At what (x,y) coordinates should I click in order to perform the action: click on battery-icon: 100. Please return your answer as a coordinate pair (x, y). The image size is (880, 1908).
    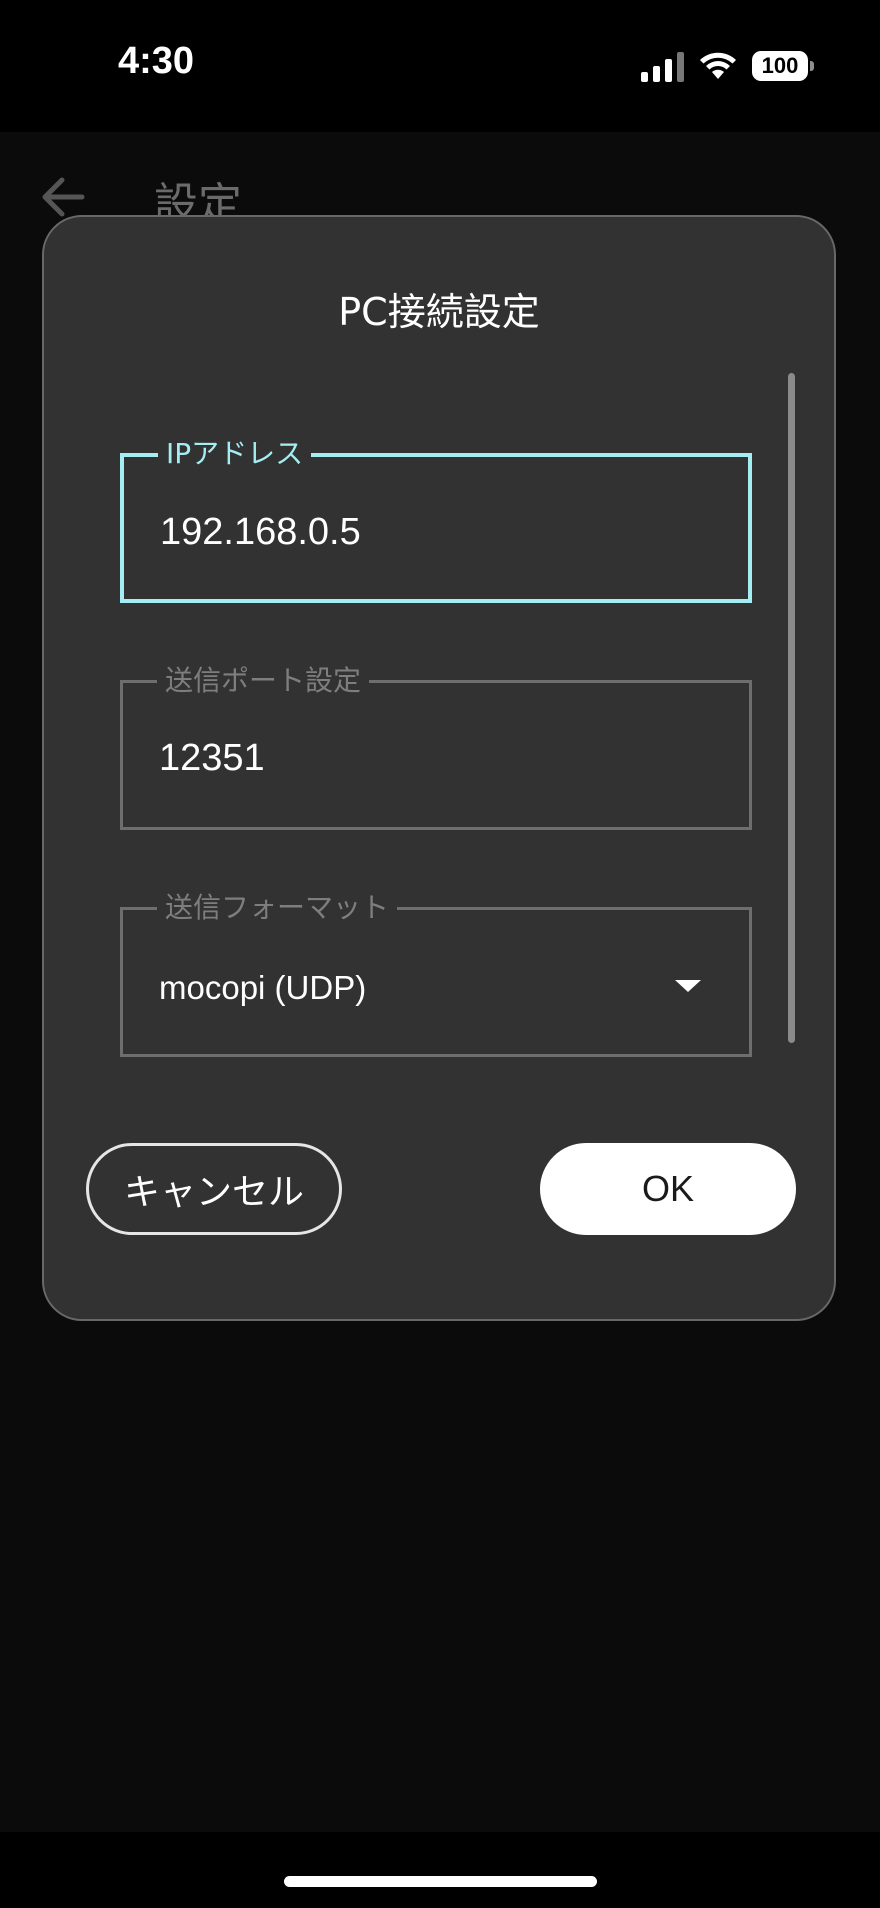
    Looking at the image, I should click on (783, 66).